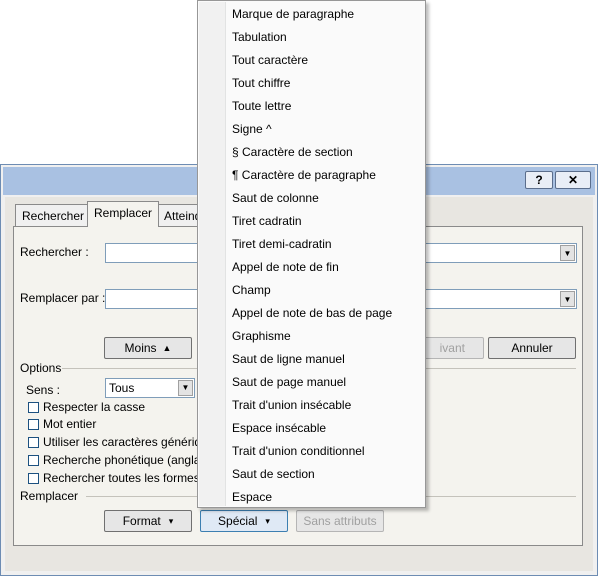  What do you see at coordinates (289, 382) in the screenshot?
I see `menu-item-saut-page-manuel: Saut de page manuel` at bounding box center [289, 382].